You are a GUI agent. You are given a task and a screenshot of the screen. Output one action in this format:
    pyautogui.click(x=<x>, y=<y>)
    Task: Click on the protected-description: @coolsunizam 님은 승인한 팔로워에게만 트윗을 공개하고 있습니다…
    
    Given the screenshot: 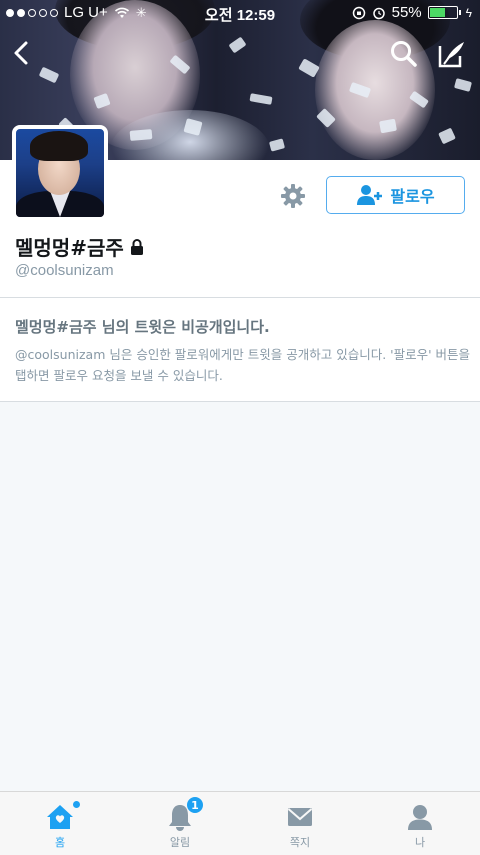 What is the action you would take?
    pyautogui.click(x=243, y=365)
    